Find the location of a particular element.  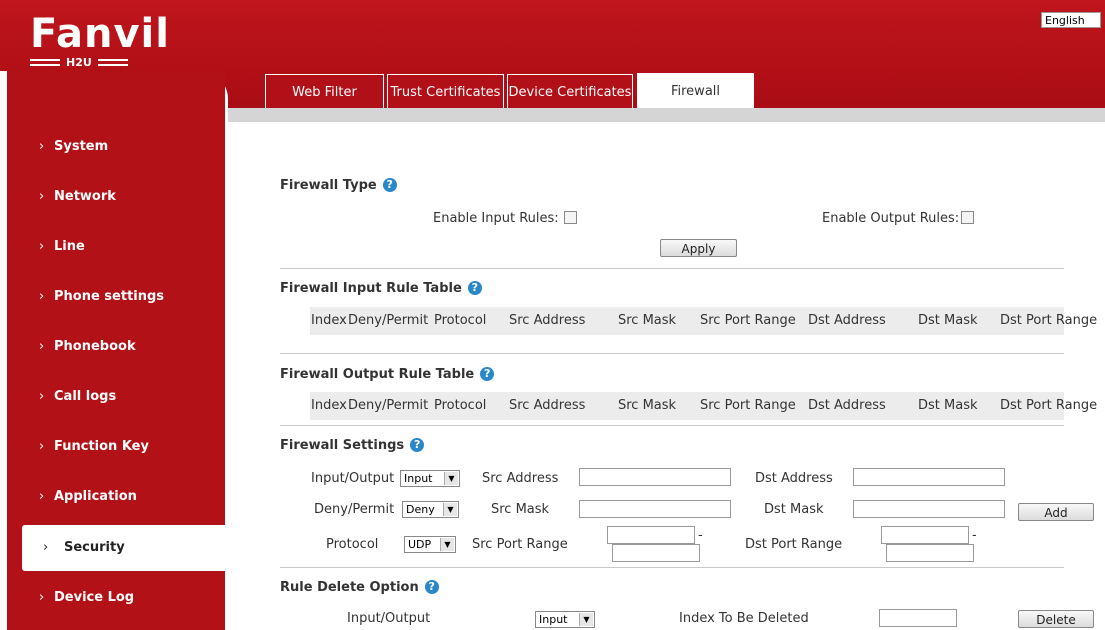

index-to-be-deleted-label: Index To Be Deleted is located at coordinates (744, 618).